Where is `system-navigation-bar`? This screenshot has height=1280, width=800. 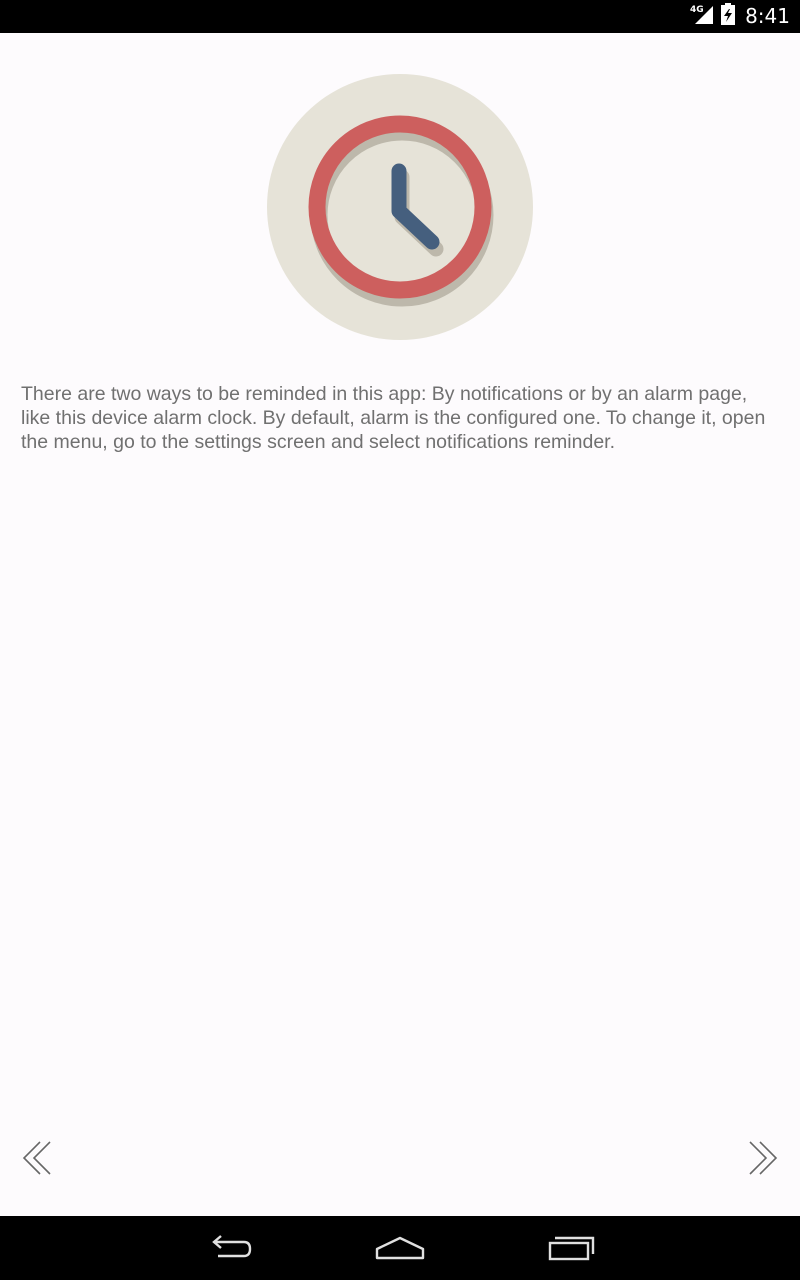 system-navigation-bar is located at coordinates (400, 1248).